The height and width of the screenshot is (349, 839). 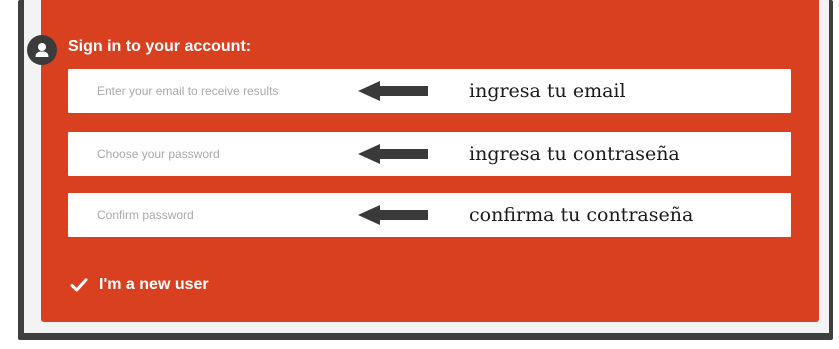 I want to click on new-user-checkbox: I'm a new user, so click(x=139, y=285).